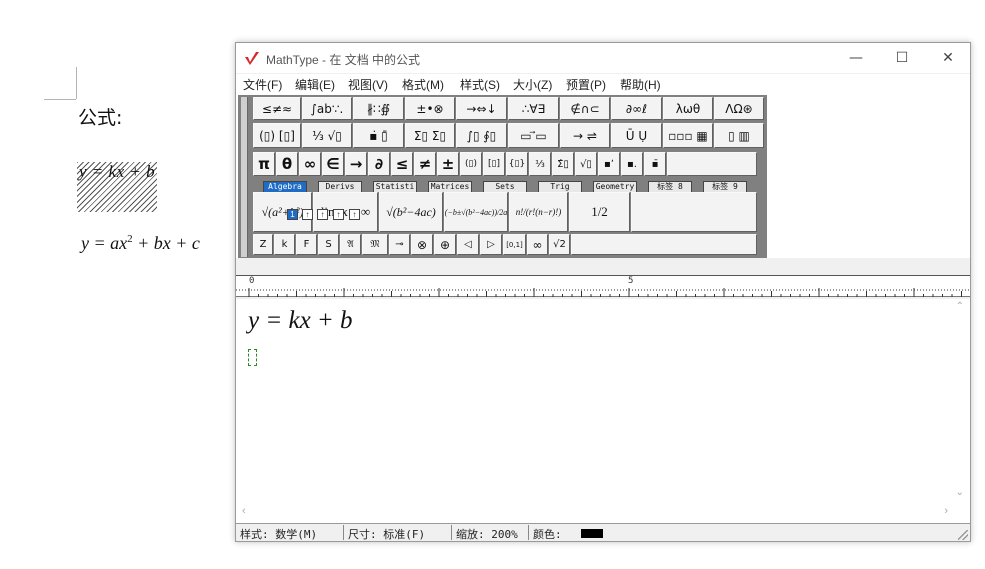 This screenshot has width=985, height=569. Describe the element at coordinates (307, 214) in the screenshot. I see `size-button-2: ↑` at that location.